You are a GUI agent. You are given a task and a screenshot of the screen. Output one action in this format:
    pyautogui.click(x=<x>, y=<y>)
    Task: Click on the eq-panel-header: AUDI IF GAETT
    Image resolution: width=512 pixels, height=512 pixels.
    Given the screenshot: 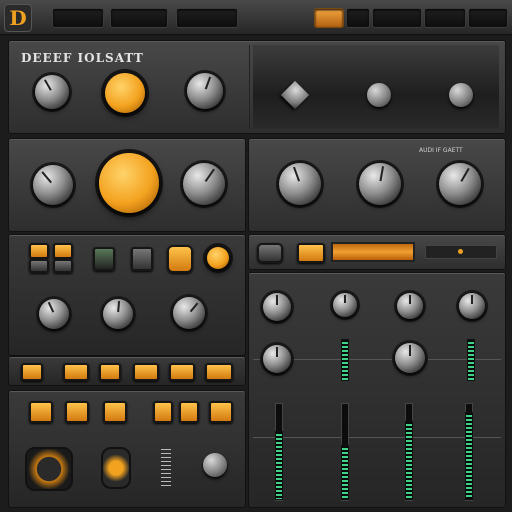 What is the action you would take?
    pyautogui.click(x=441, y=150)
    